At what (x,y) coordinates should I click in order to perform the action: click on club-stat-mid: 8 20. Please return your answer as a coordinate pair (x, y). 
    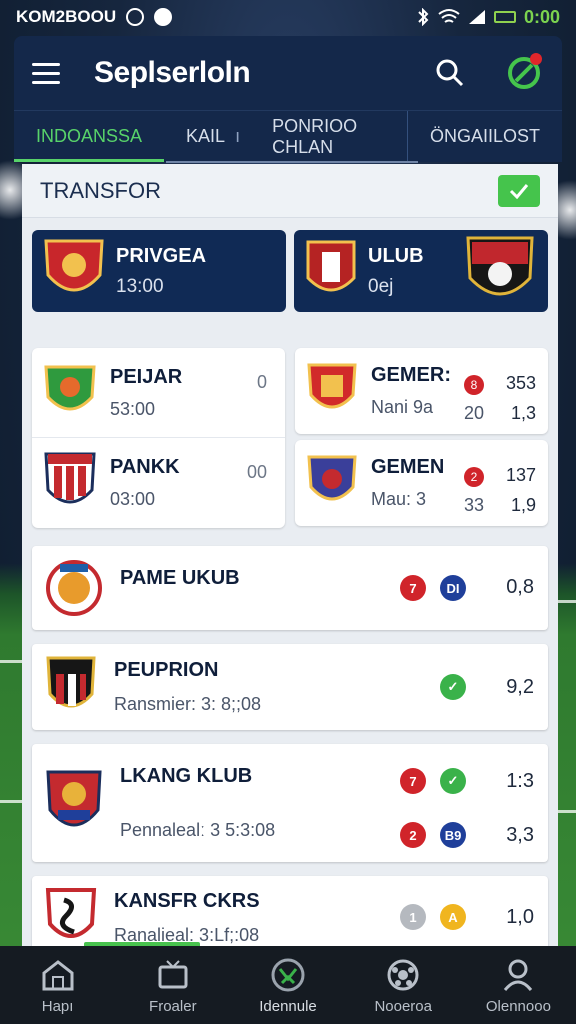
    Looking at the image, I should click on (474, 398).